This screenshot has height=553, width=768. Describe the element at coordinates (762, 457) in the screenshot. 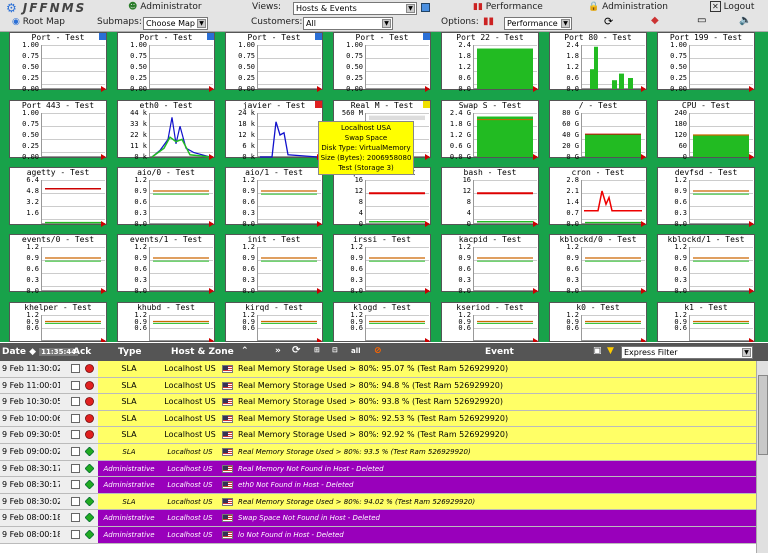

I see `events-scrollbar` at that location.